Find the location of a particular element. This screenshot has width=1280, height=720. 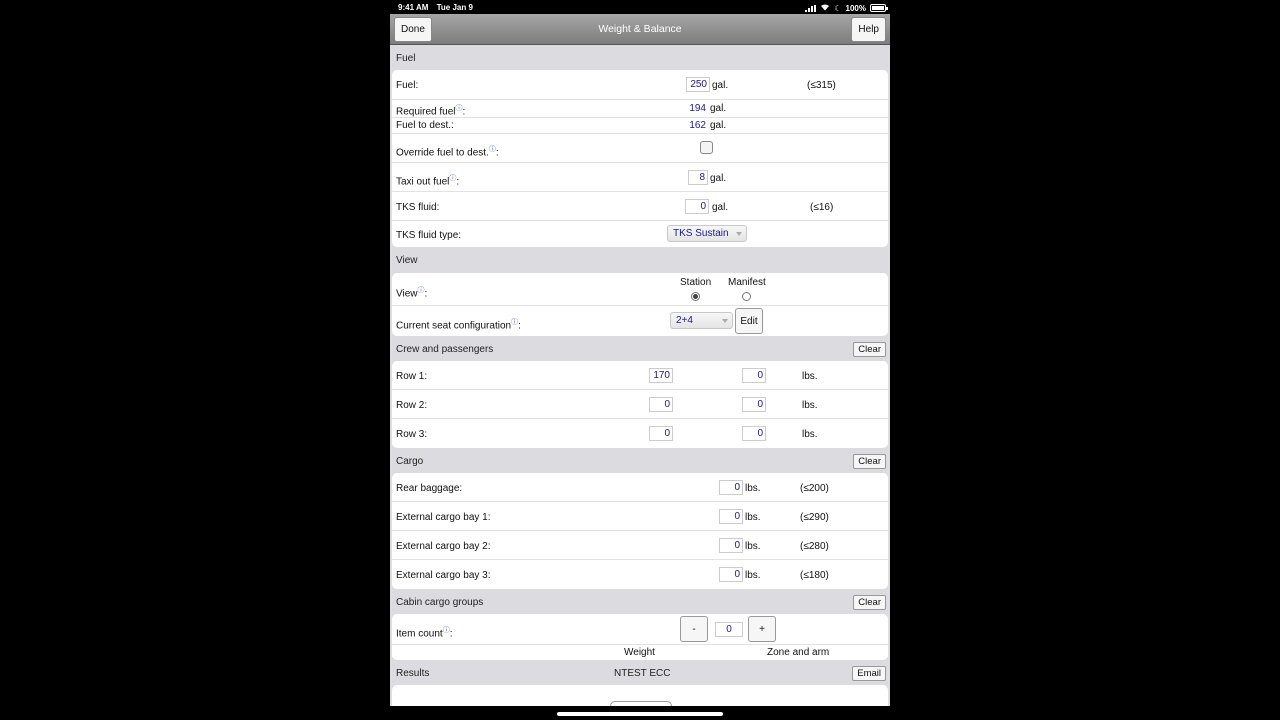

required-fuel-label: Required fuelⓘ: is located at coordinates (431, 111).